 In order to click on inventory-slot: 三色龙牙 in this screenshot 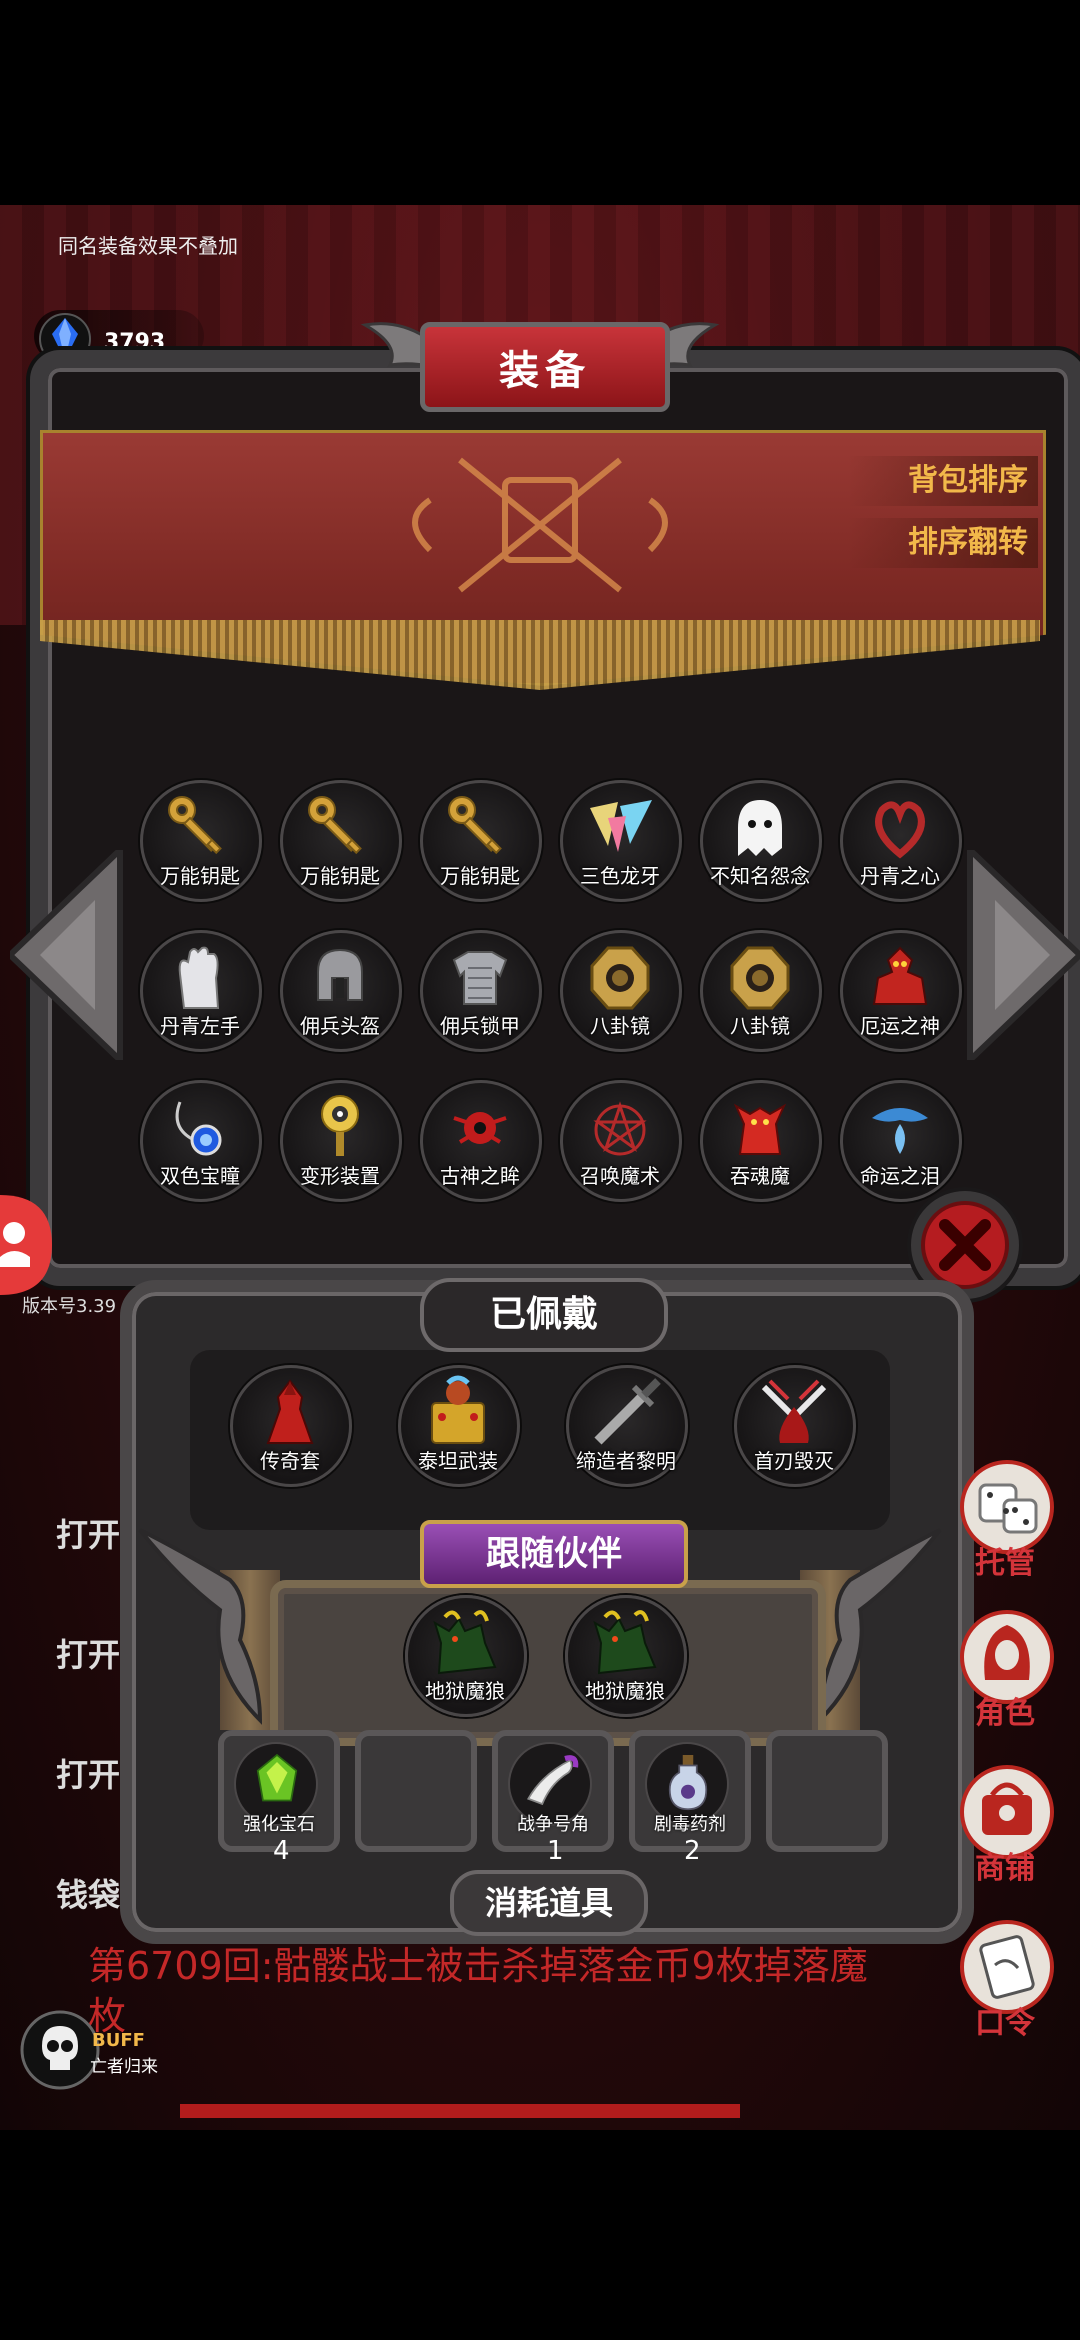, I will do `click(621, 841)`.